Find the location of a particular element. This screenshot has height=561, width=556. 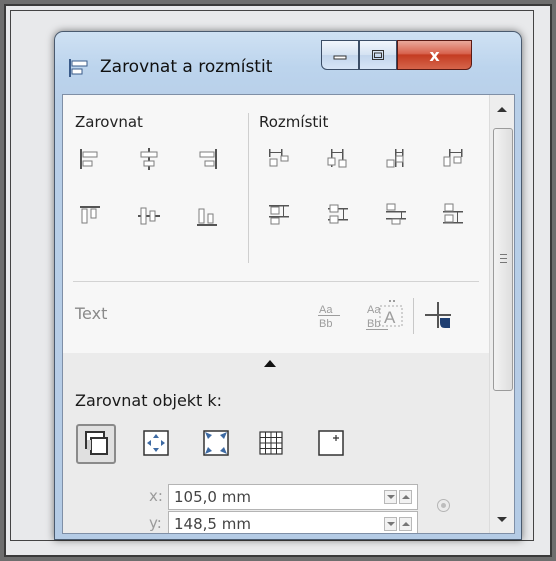

scroll-down-icon is located at coordinates (502, 519).